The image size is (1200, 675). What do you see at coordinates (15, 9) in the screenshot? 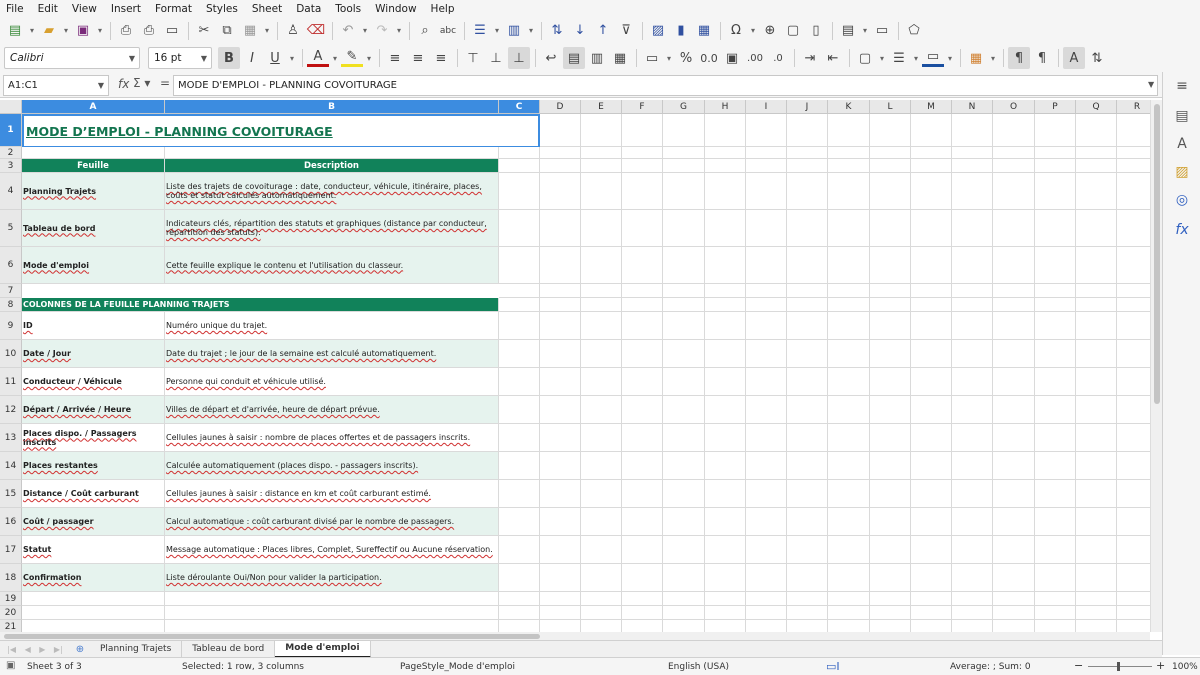
I see `menu-file: File` at bounding box center [15, 9].